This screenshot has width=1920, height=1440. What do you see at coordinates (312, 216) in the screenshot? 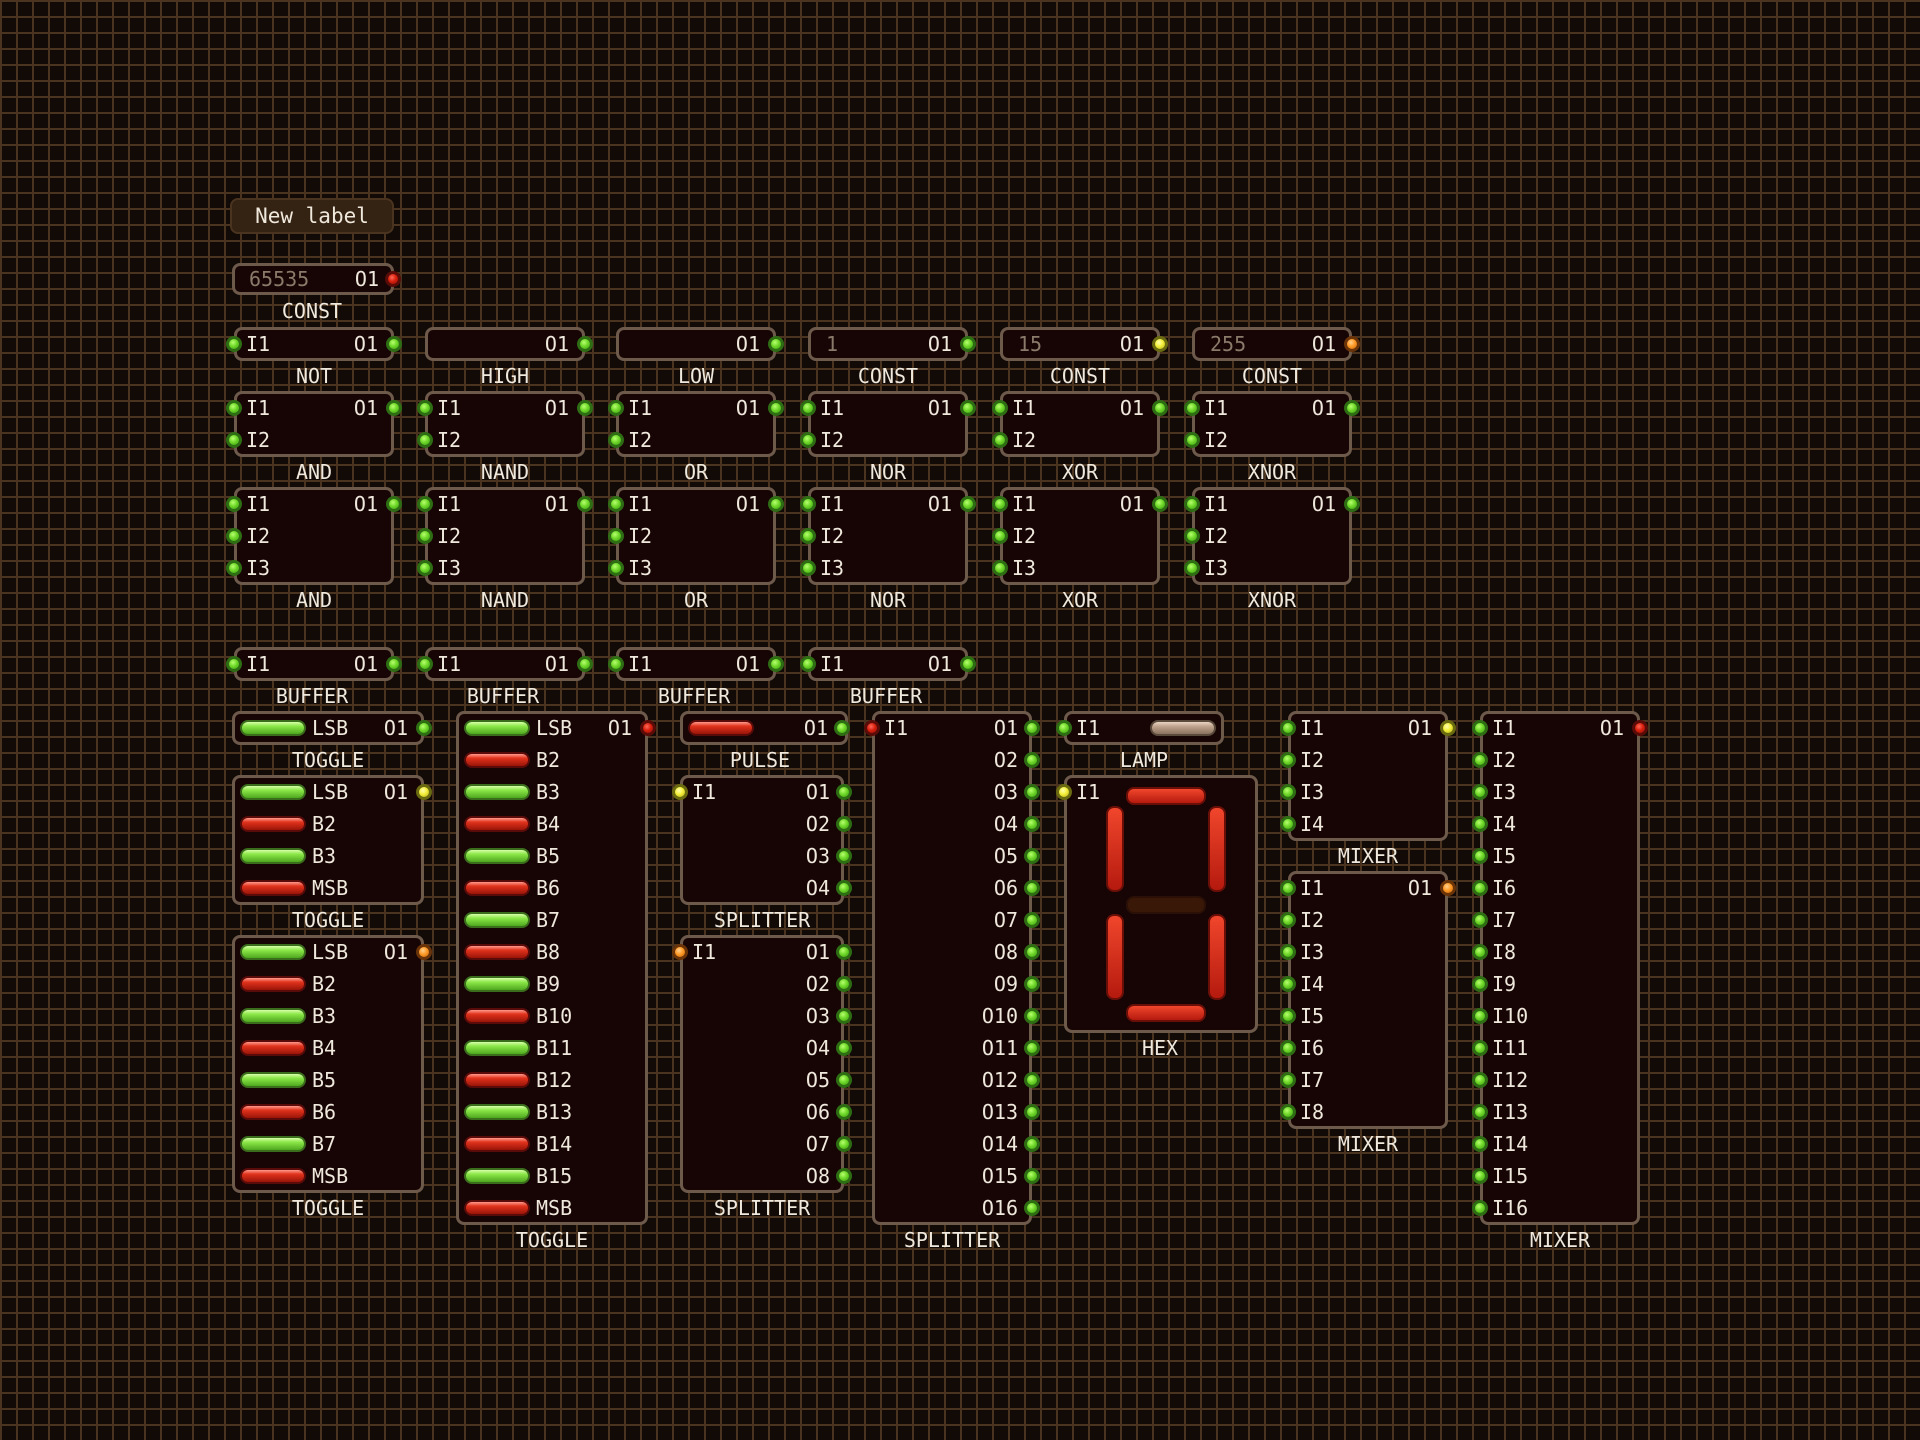
I see `text-label: New label` at bounding box center [312, 216].